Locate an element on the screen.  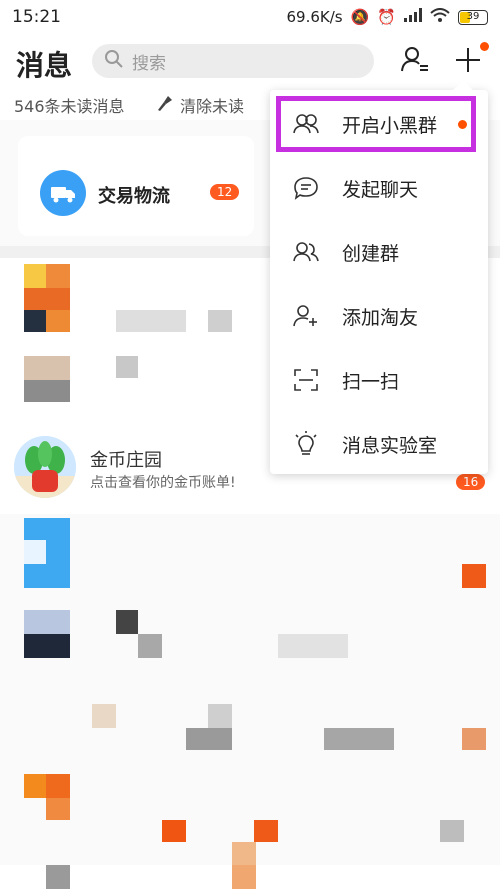
wifi-icon is located at coordinates (440, 17).